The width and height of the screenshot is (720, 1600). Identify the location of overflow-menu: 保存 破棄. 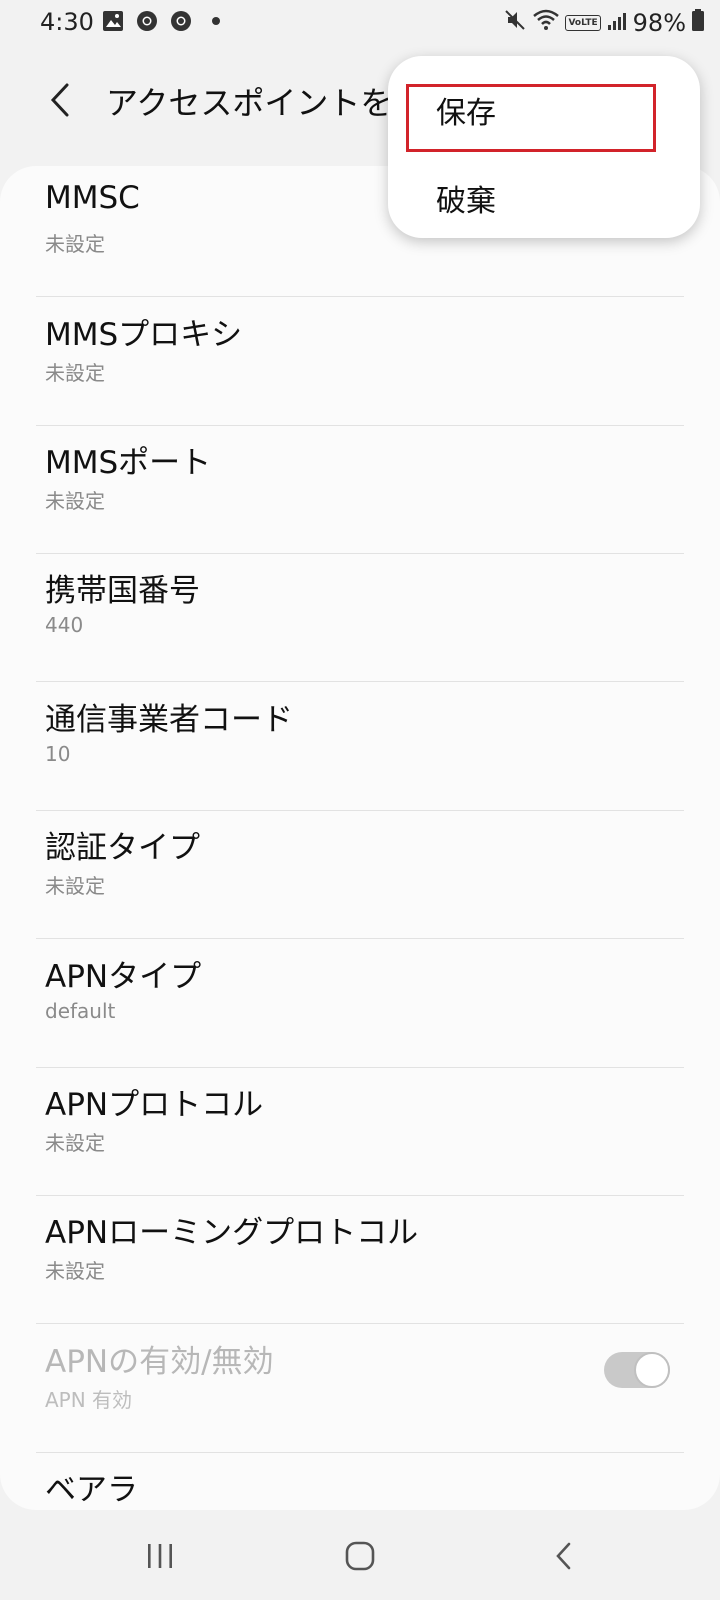
(544, 147).